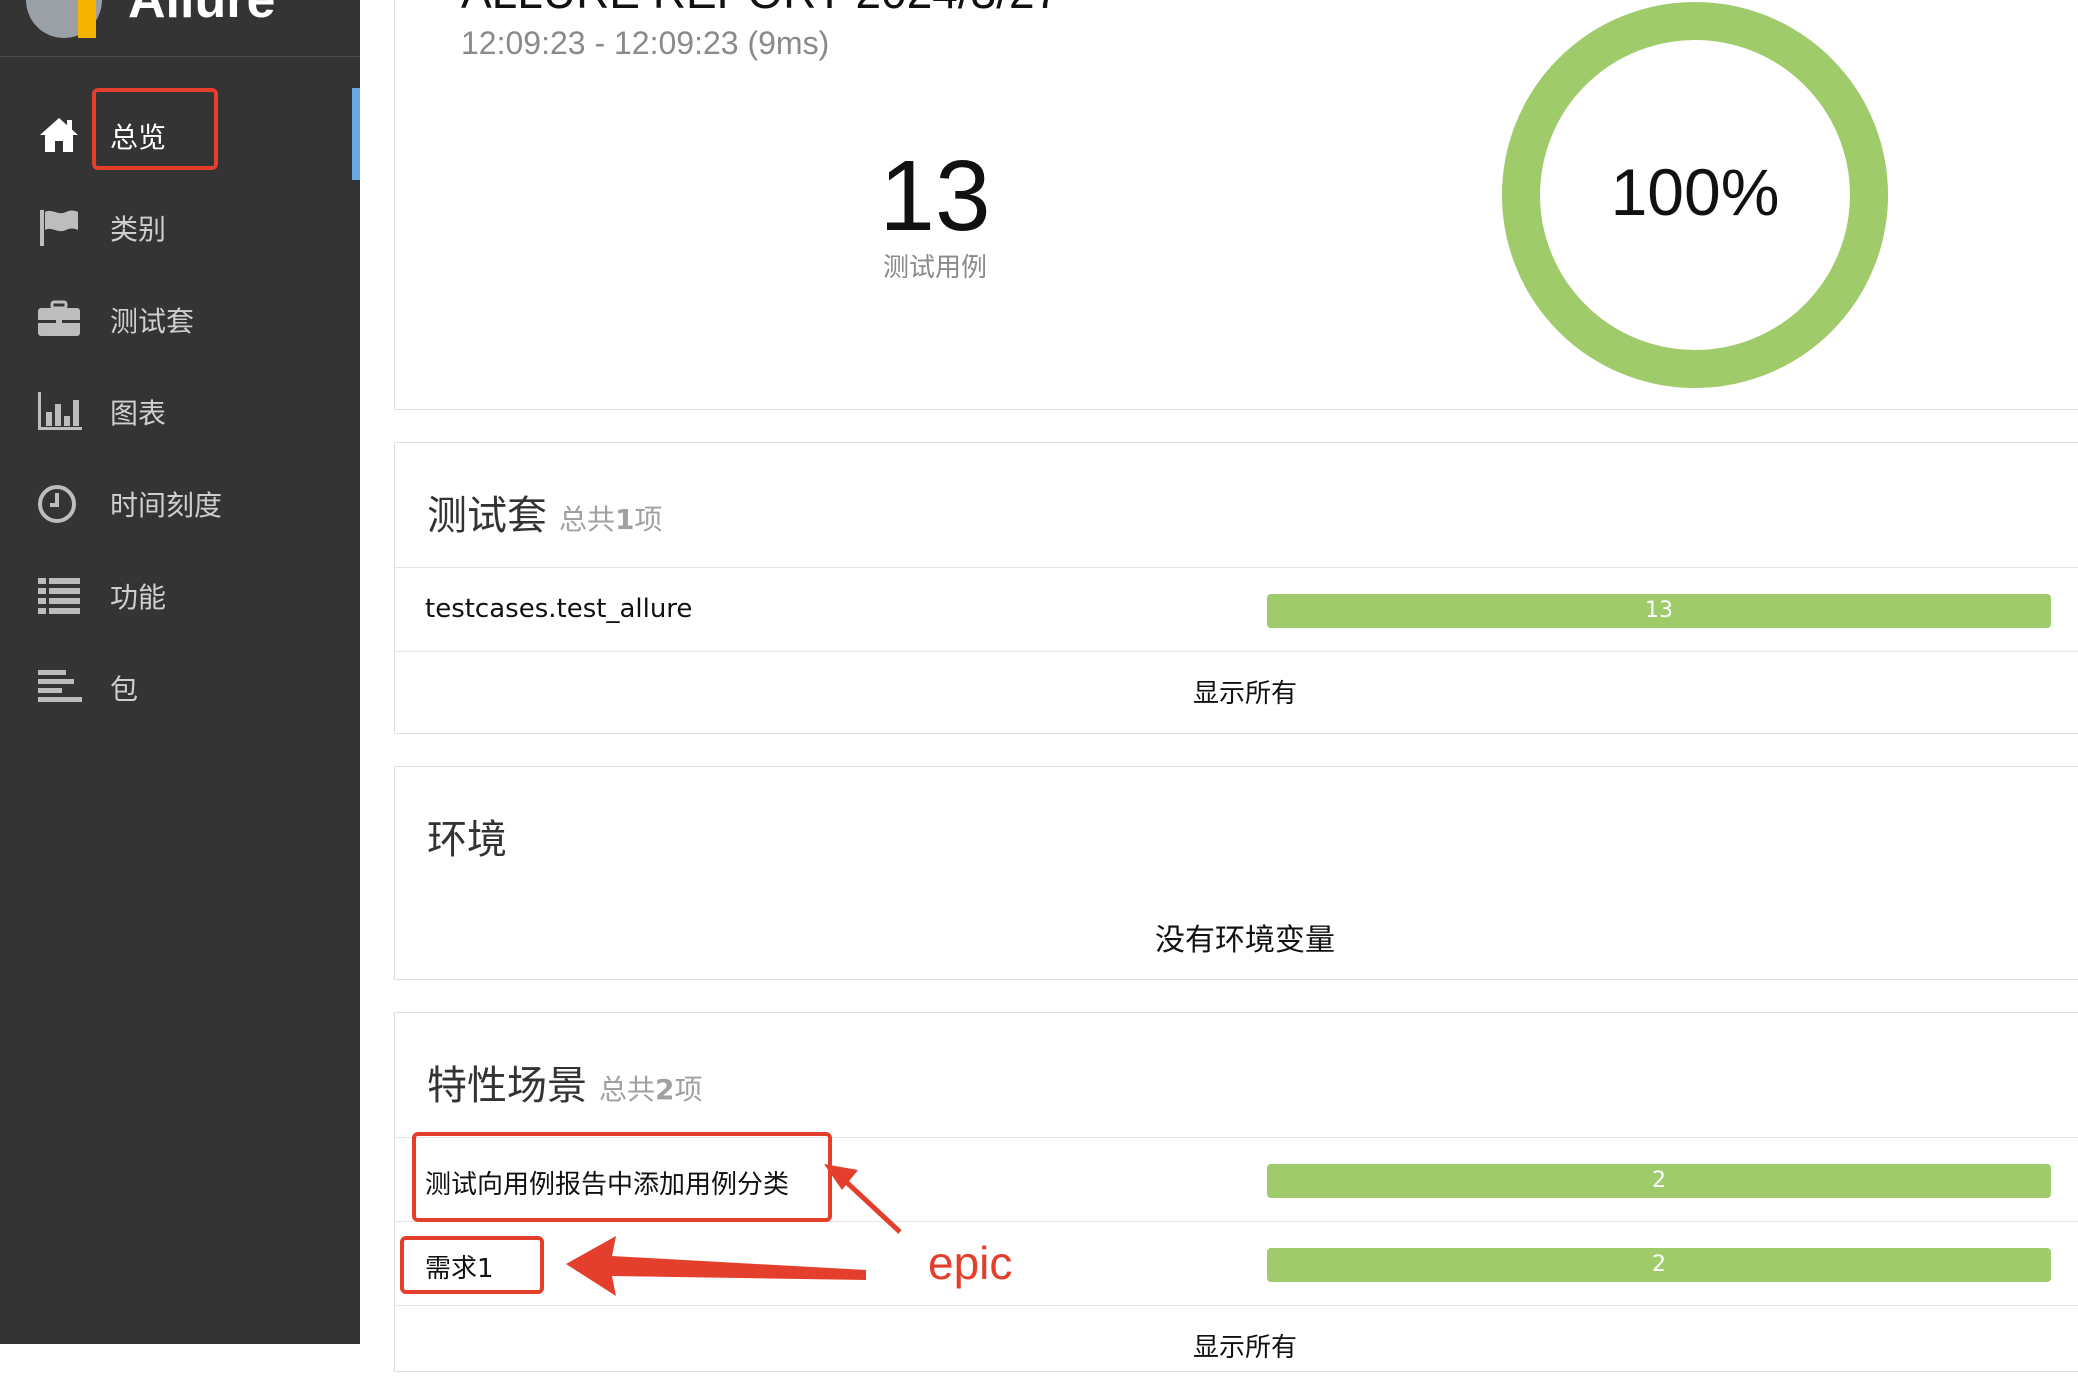 The image size is (2078, 1390). I want to click on nav-item-categories: 类别, so click(180, 226).